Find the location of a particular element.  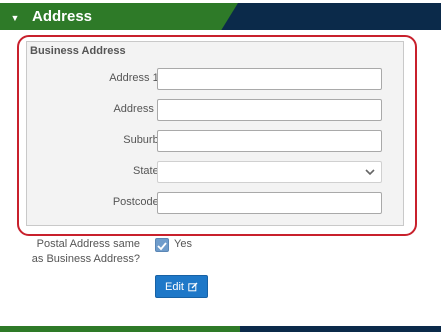

address-1-input is located at coordinates (269, 79).